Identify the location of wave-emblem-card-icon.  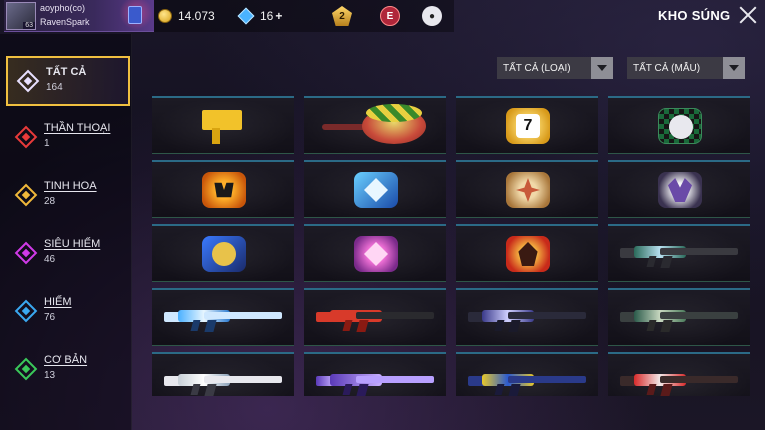
(224, 254).